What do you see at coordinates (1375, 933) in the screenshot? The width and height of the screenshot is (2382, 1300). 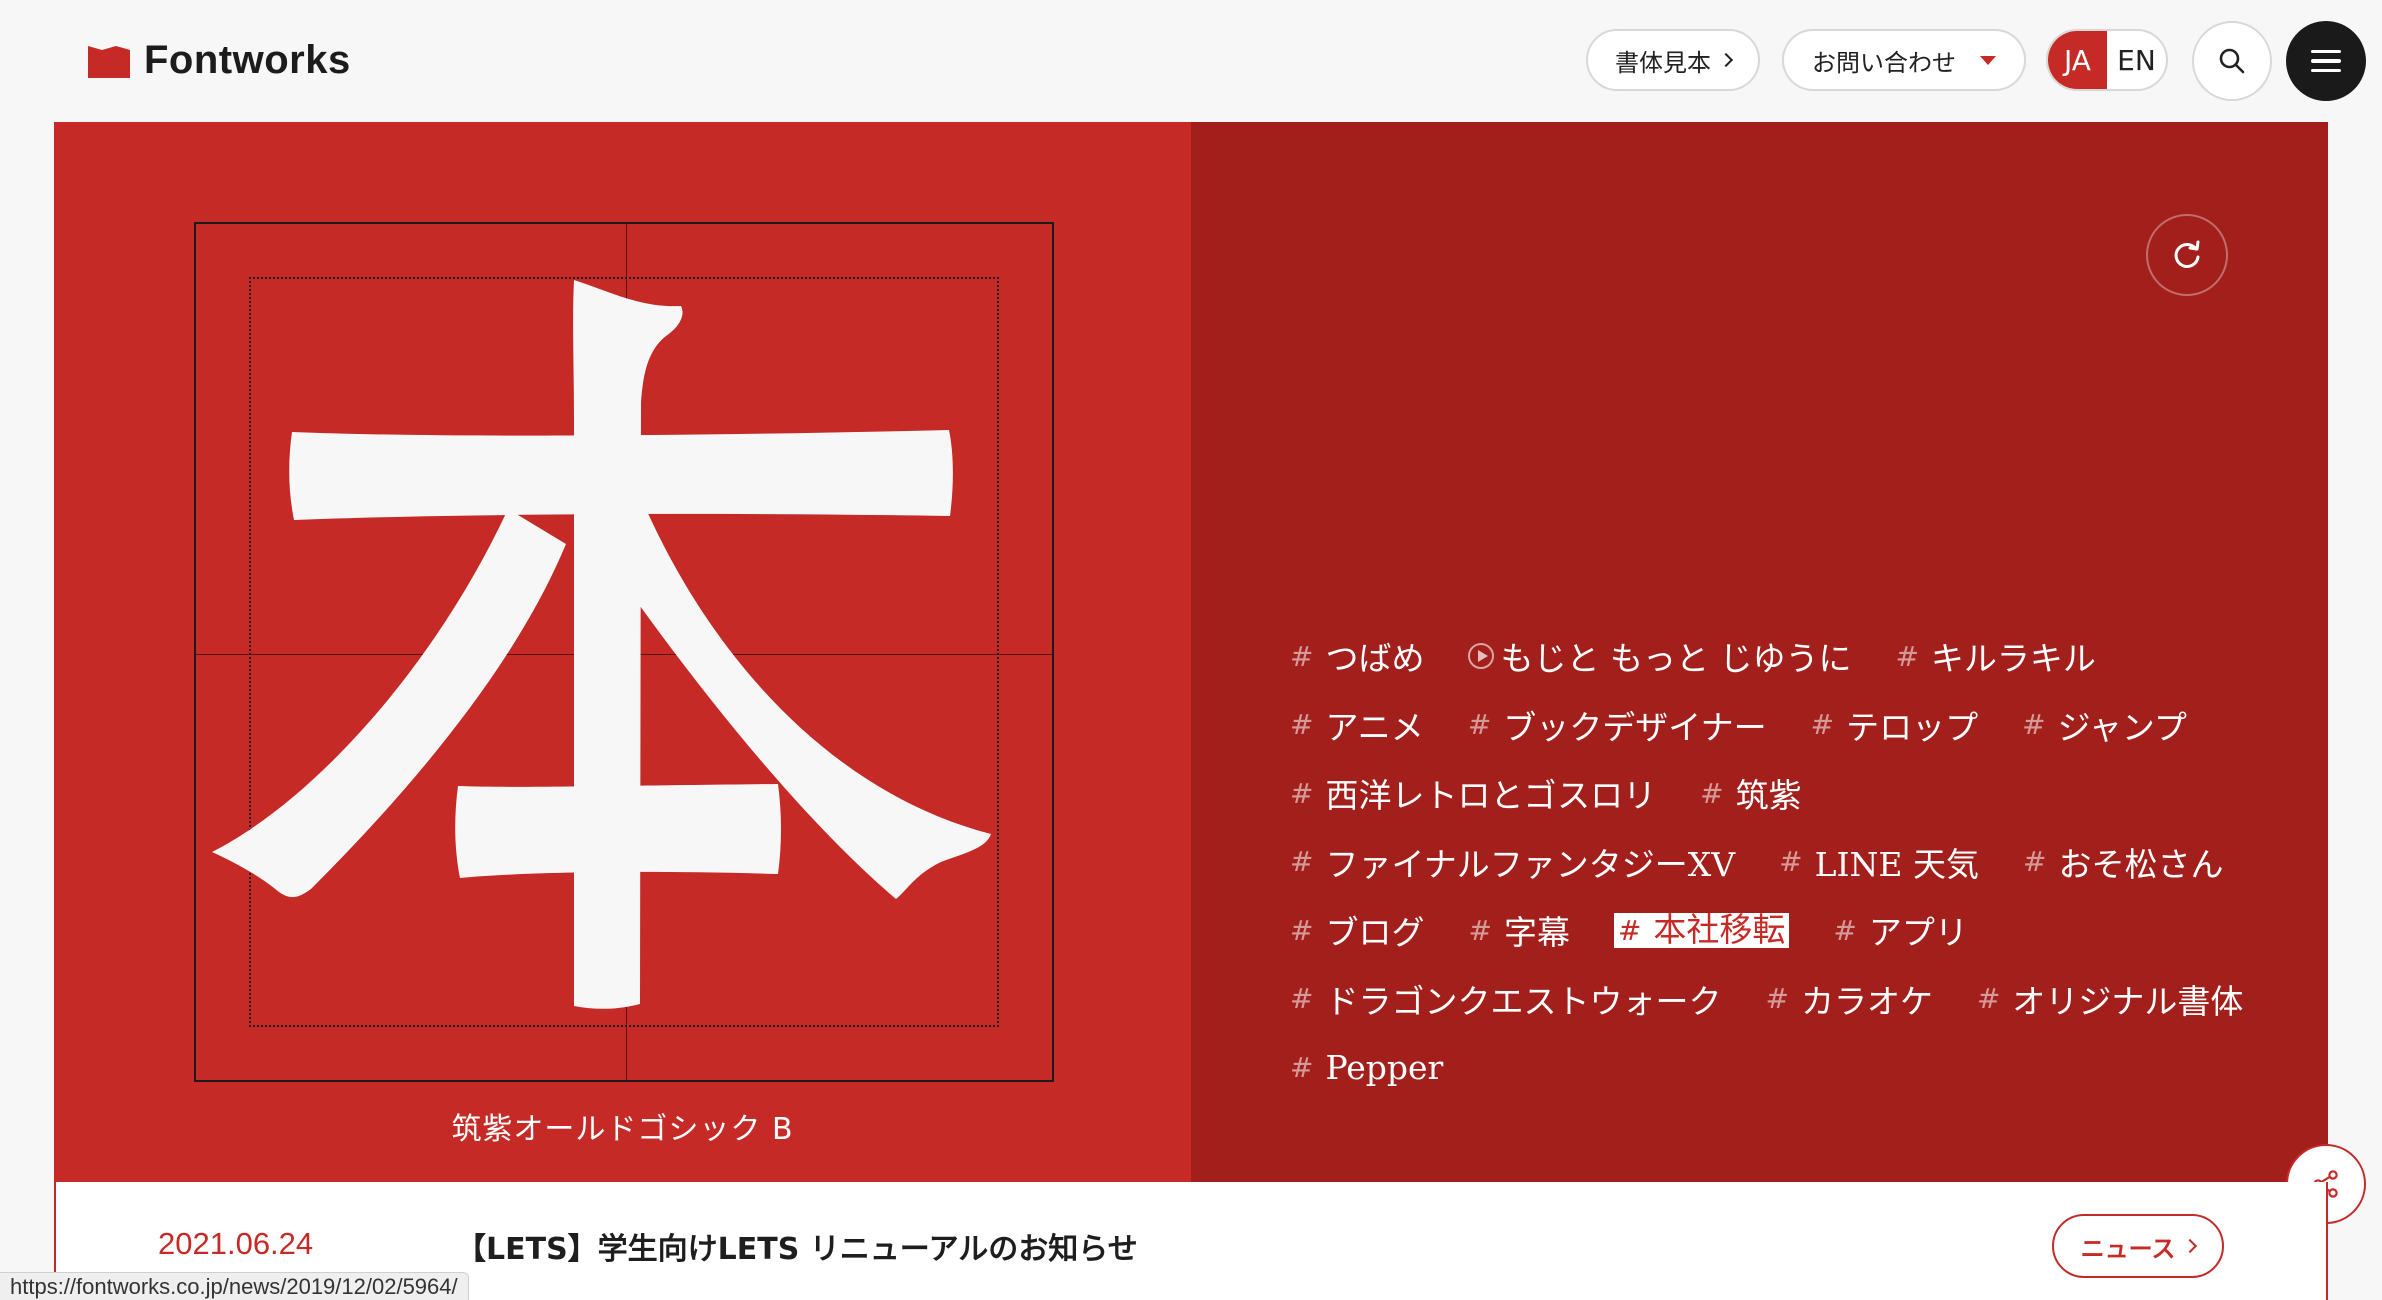 I see `tag-label: ブログ` at bounding box center [1375, 933].